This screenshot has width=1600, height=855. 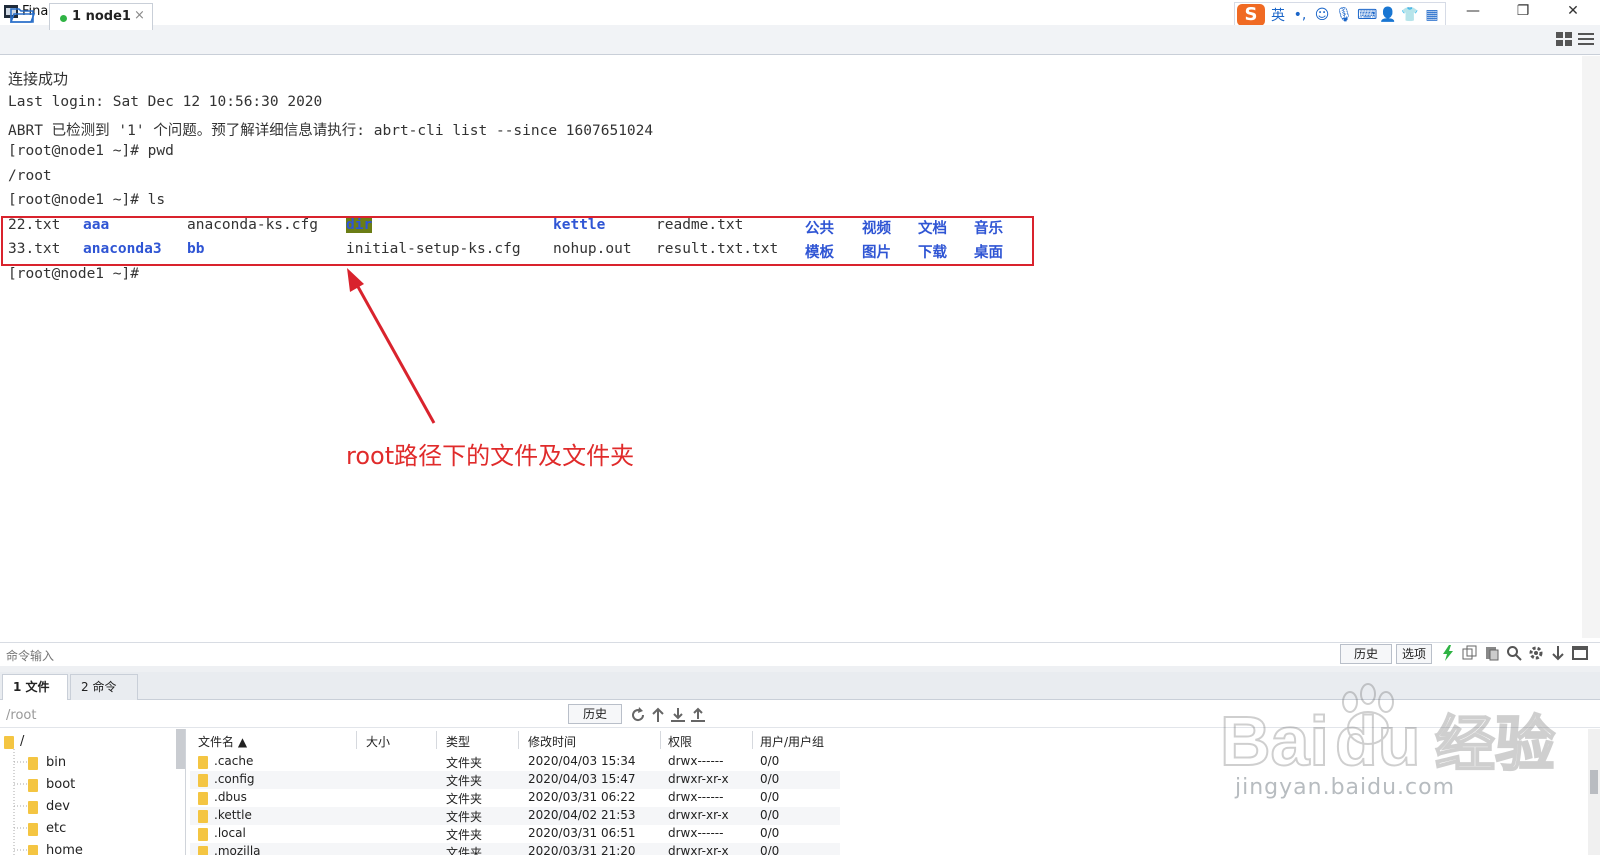 What do you see at coordinates (276, 715) in the screenshot?
I see `path-input` at bounding box center [276, 715].